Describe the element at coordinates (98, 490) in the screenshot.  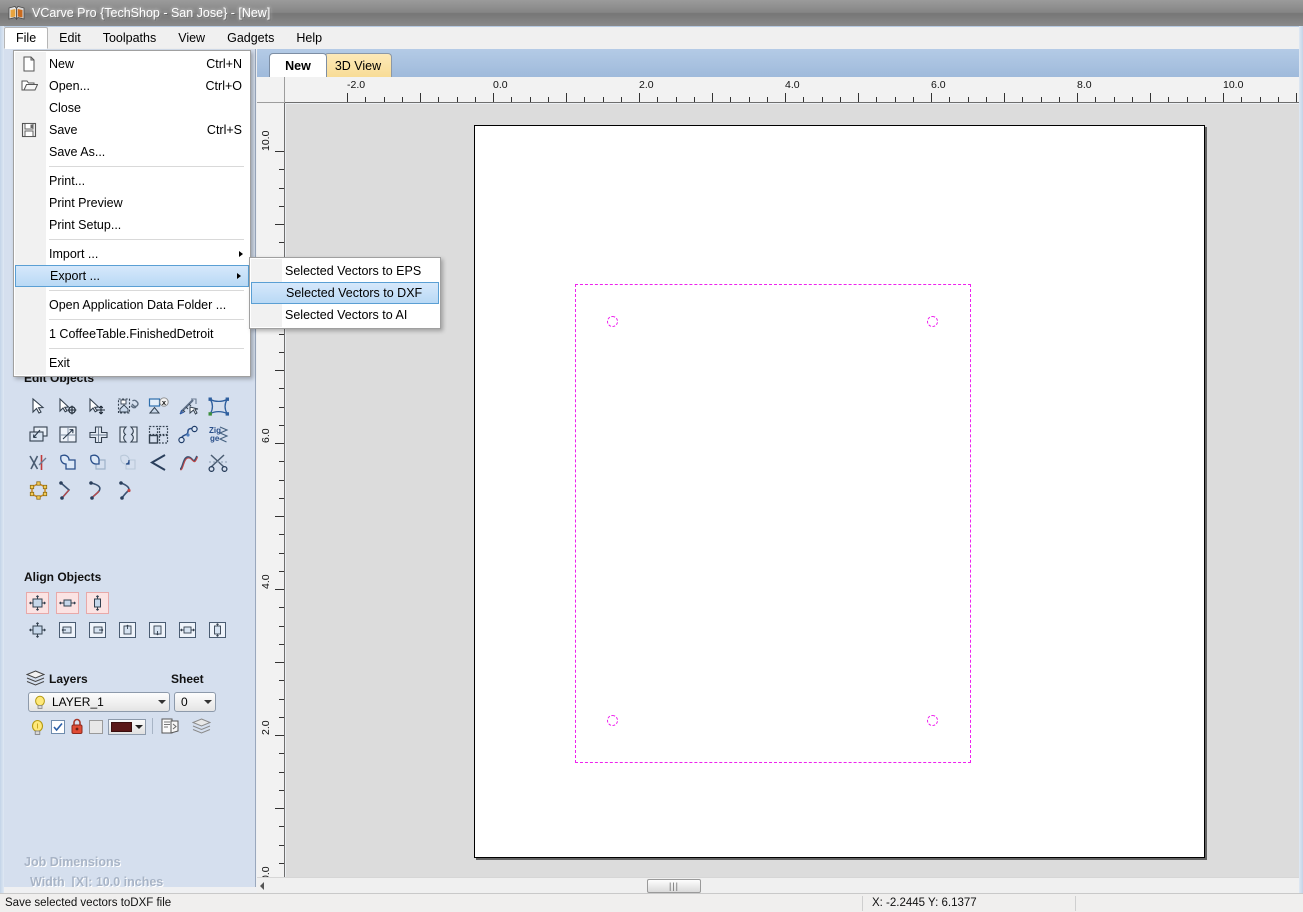
I see `insert-bezier-icon` at that location.